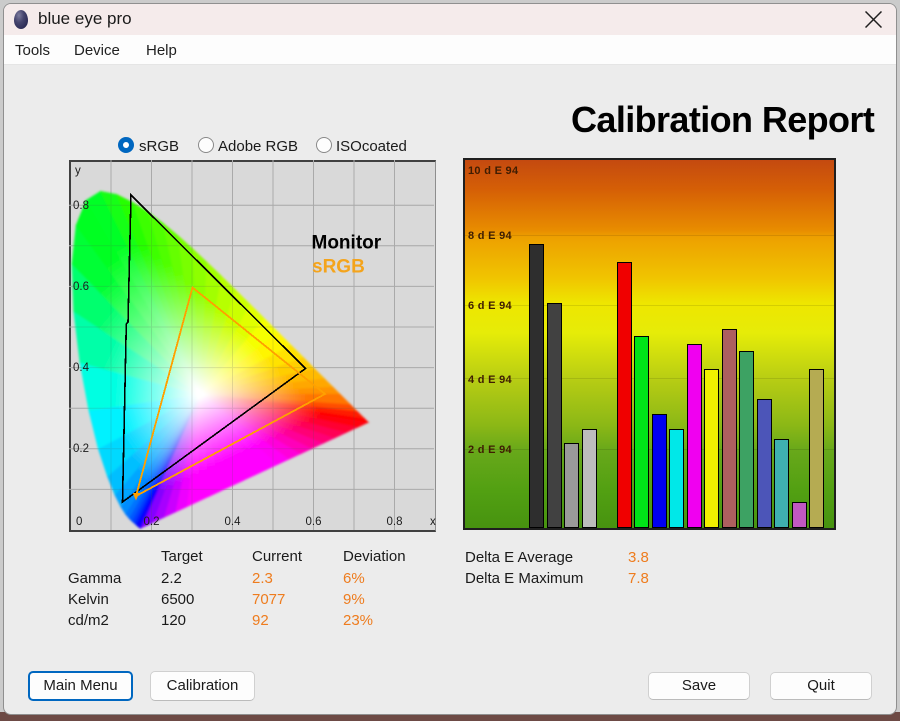 This screenshot has width=900, height=721. Describe the element at coordinates (79, 522) in the screenshot. I see `svg-text: 0` at that location.